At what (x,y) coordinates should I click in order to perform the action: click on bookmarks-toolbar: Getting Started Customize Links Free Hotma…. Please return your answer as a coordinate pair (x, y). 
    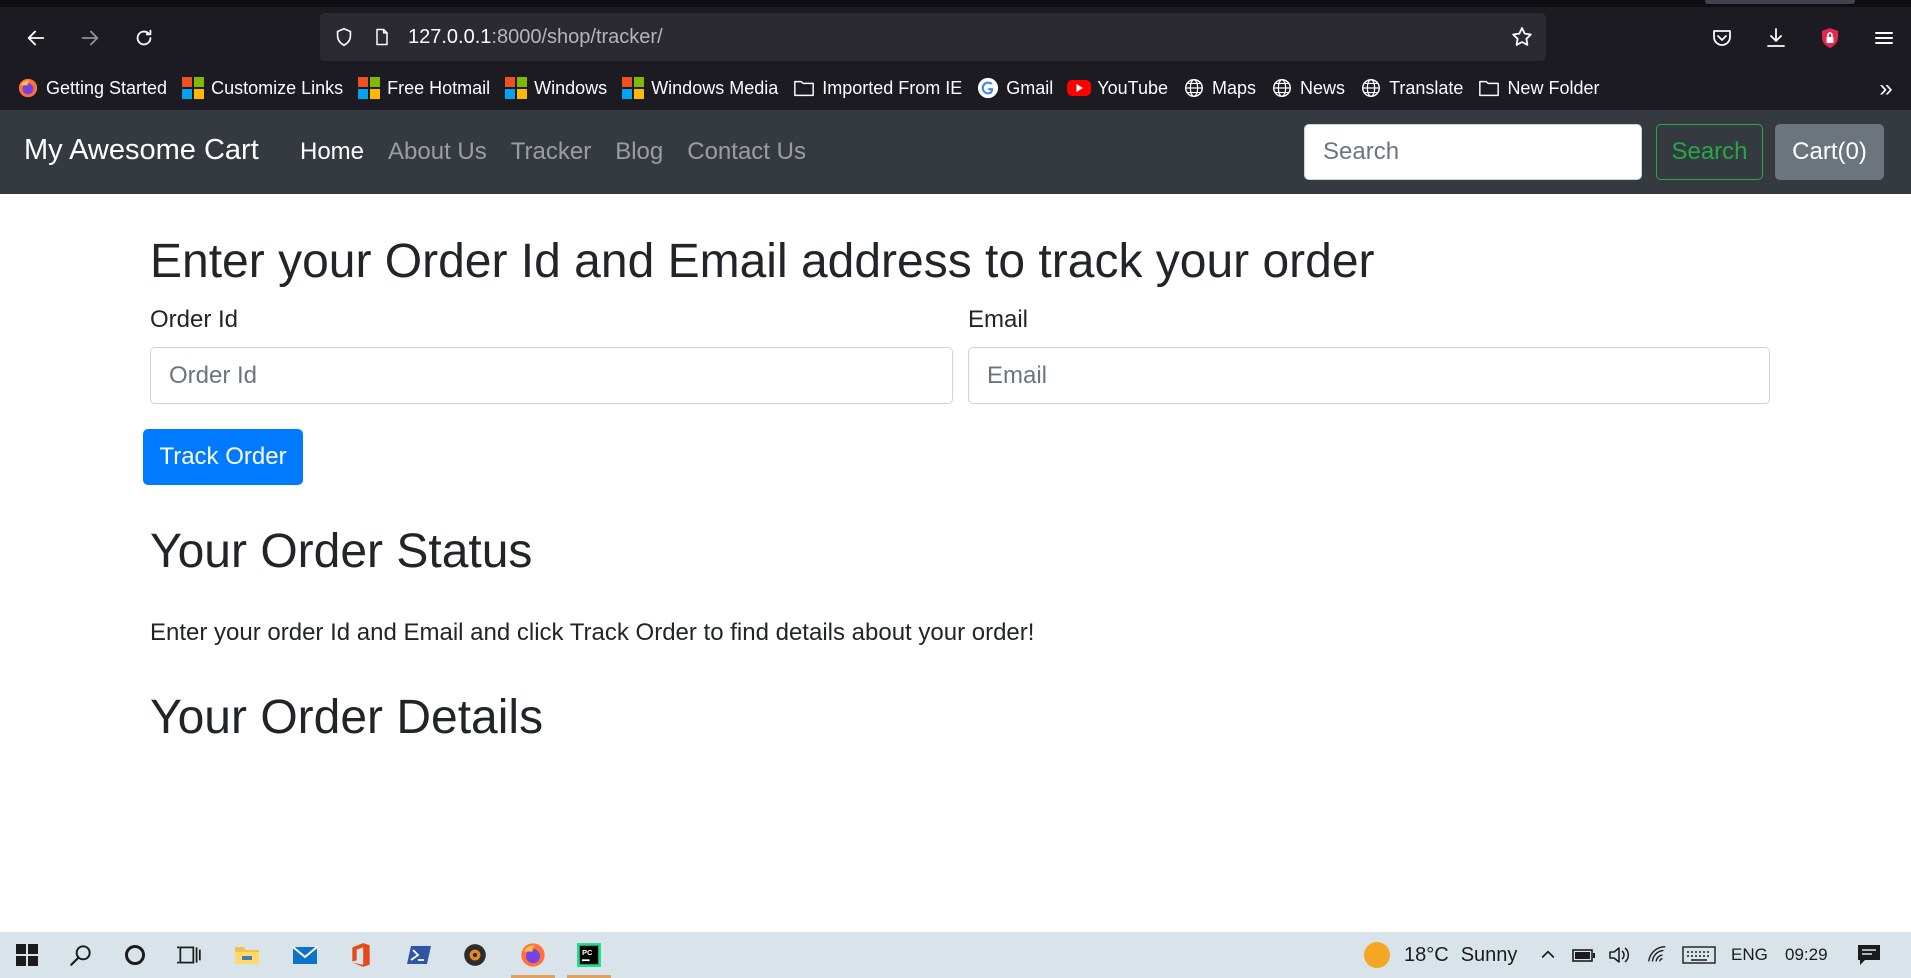
    Looking at the image, I should click on (955, 88).